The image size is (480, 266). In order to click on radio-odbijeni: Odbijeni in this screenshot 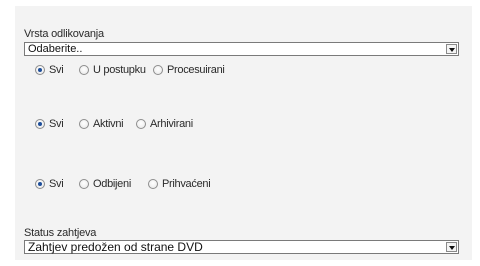, I will do `click(105, 184)`.